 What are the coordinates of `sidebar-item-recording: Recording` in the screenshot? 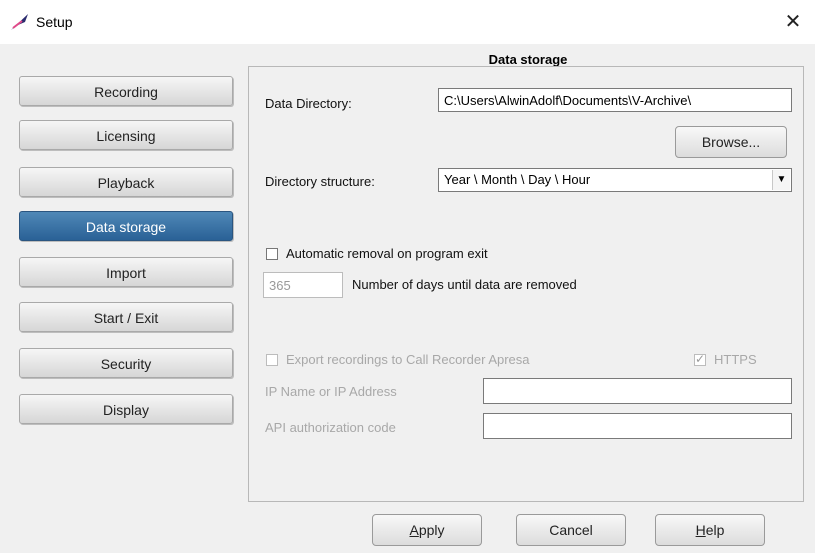 It's located at (126, 91).